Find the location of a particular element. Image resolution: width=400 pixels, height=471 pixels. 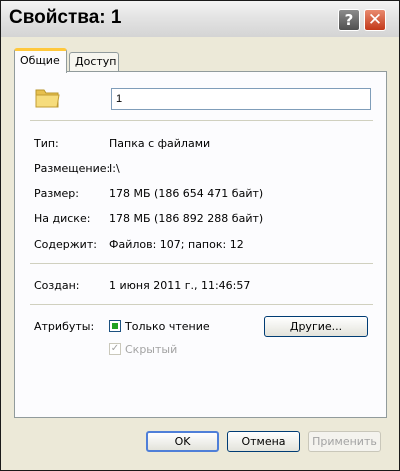

readonly-checkbox is located at coordinates (115, 326).